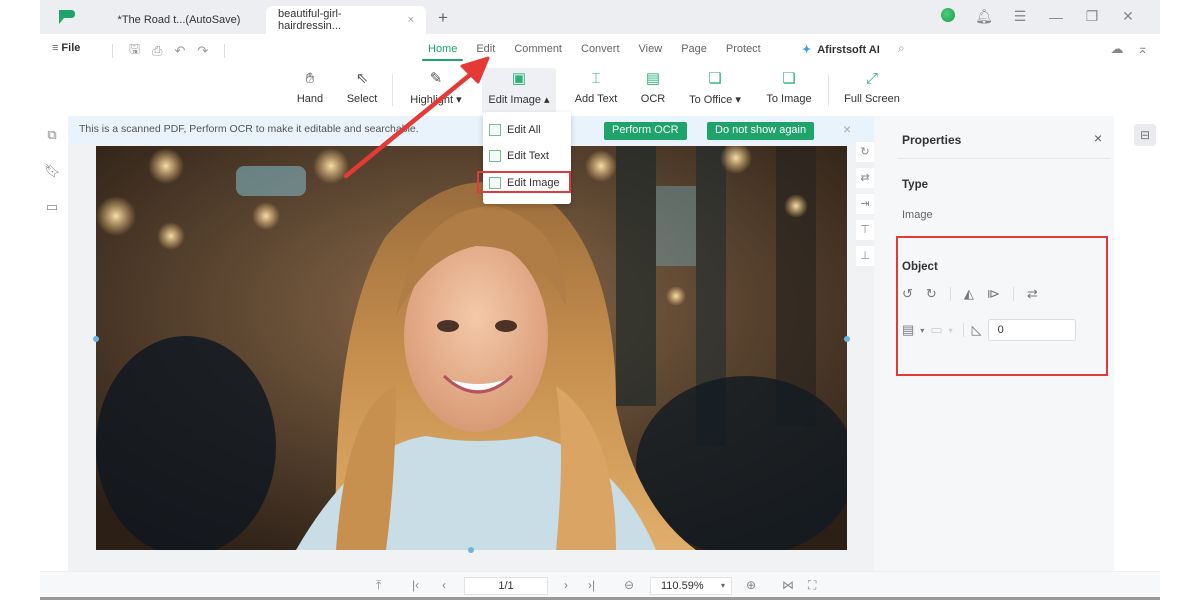  I want to click on tool-label: Hand, so click(310, 99).